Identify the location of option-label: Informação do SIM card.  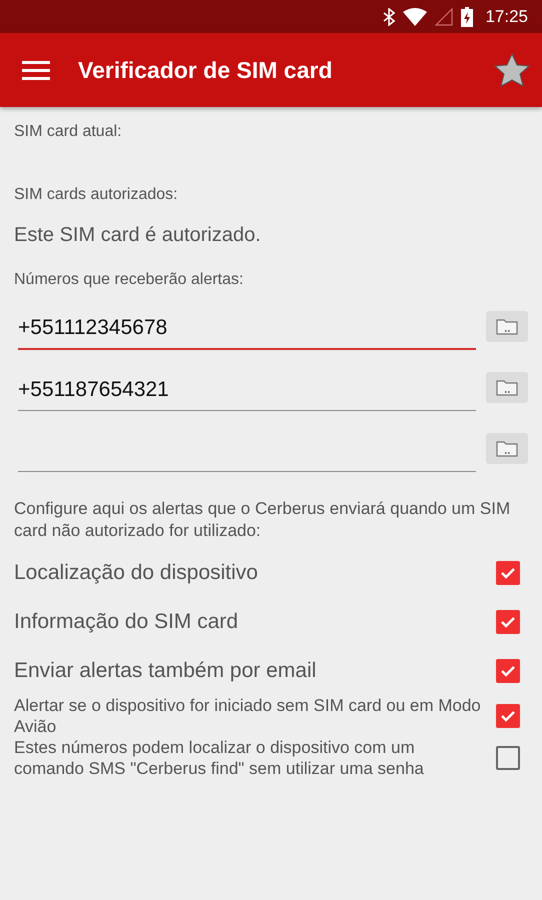
(126, 621).